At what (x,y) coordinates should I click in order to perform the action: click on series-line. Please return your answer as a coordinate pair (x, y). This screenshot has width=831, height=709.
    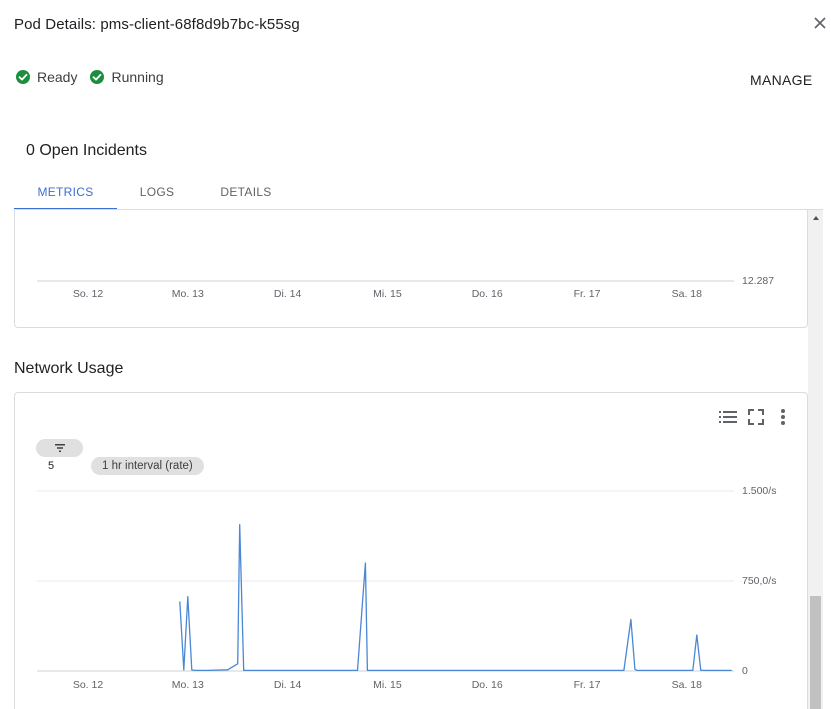
    Looking at the image, I should click on (455, 597).